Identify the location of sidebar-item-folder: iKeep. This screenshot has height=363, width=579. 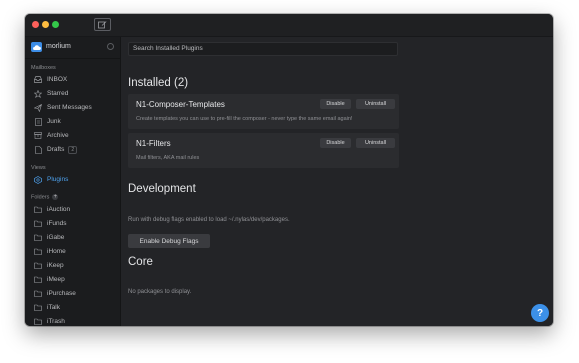
(72, 265).